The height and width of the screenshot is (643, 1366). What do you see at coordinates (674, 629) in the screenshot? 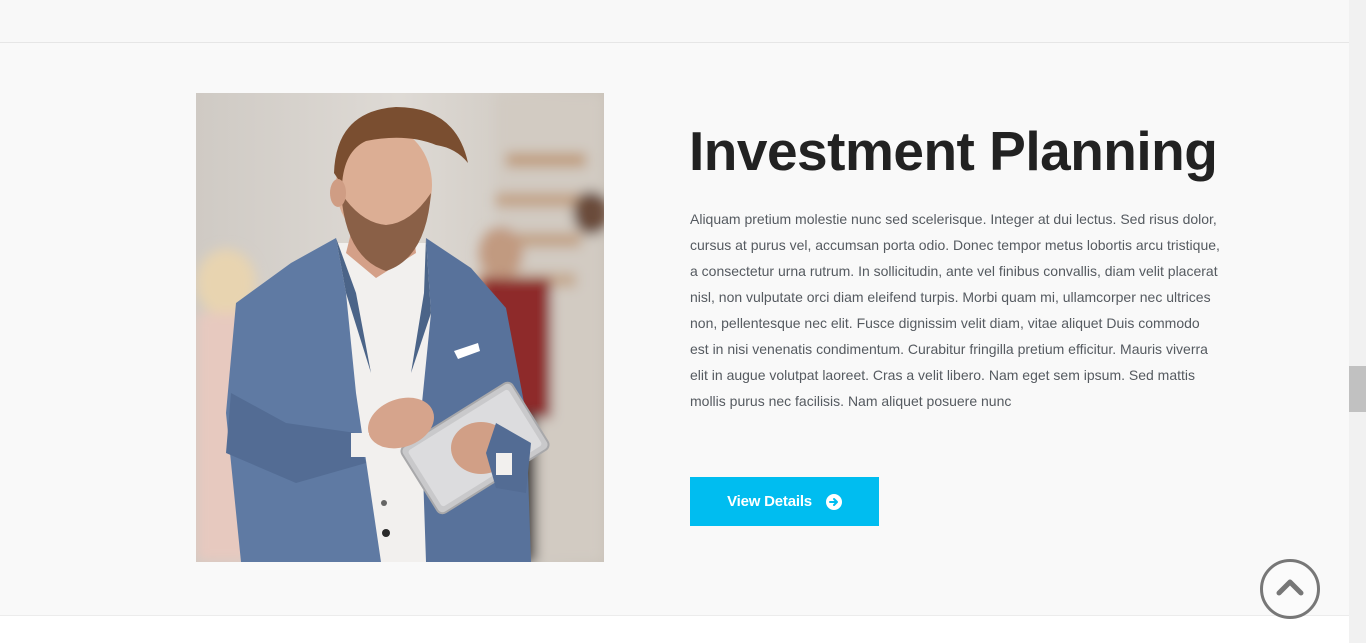
I see `next-section` at bounding box center [674, 629].